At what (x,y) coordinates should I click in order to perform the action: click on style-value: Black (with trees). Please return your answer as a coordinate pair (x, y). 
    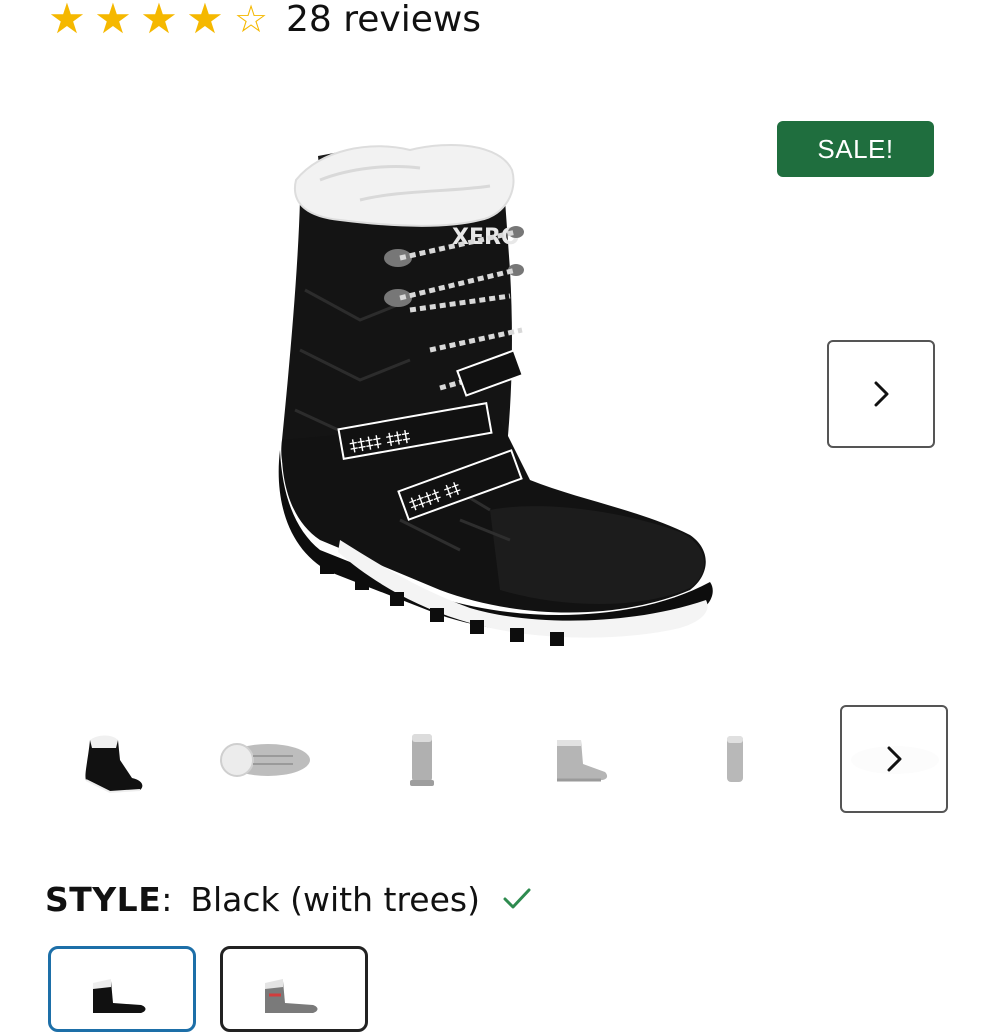
    Looking at the image, I should click on (335, 899).